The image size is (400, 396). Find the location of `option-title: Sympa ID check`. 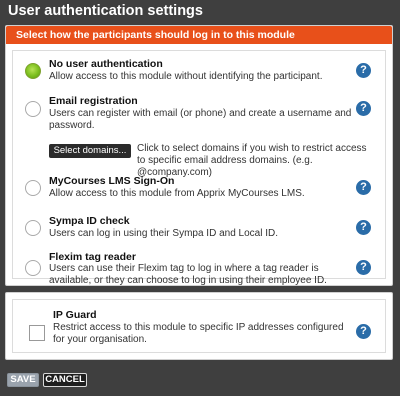

option-title: Sympa ID check is located at coordinates (89, 221).